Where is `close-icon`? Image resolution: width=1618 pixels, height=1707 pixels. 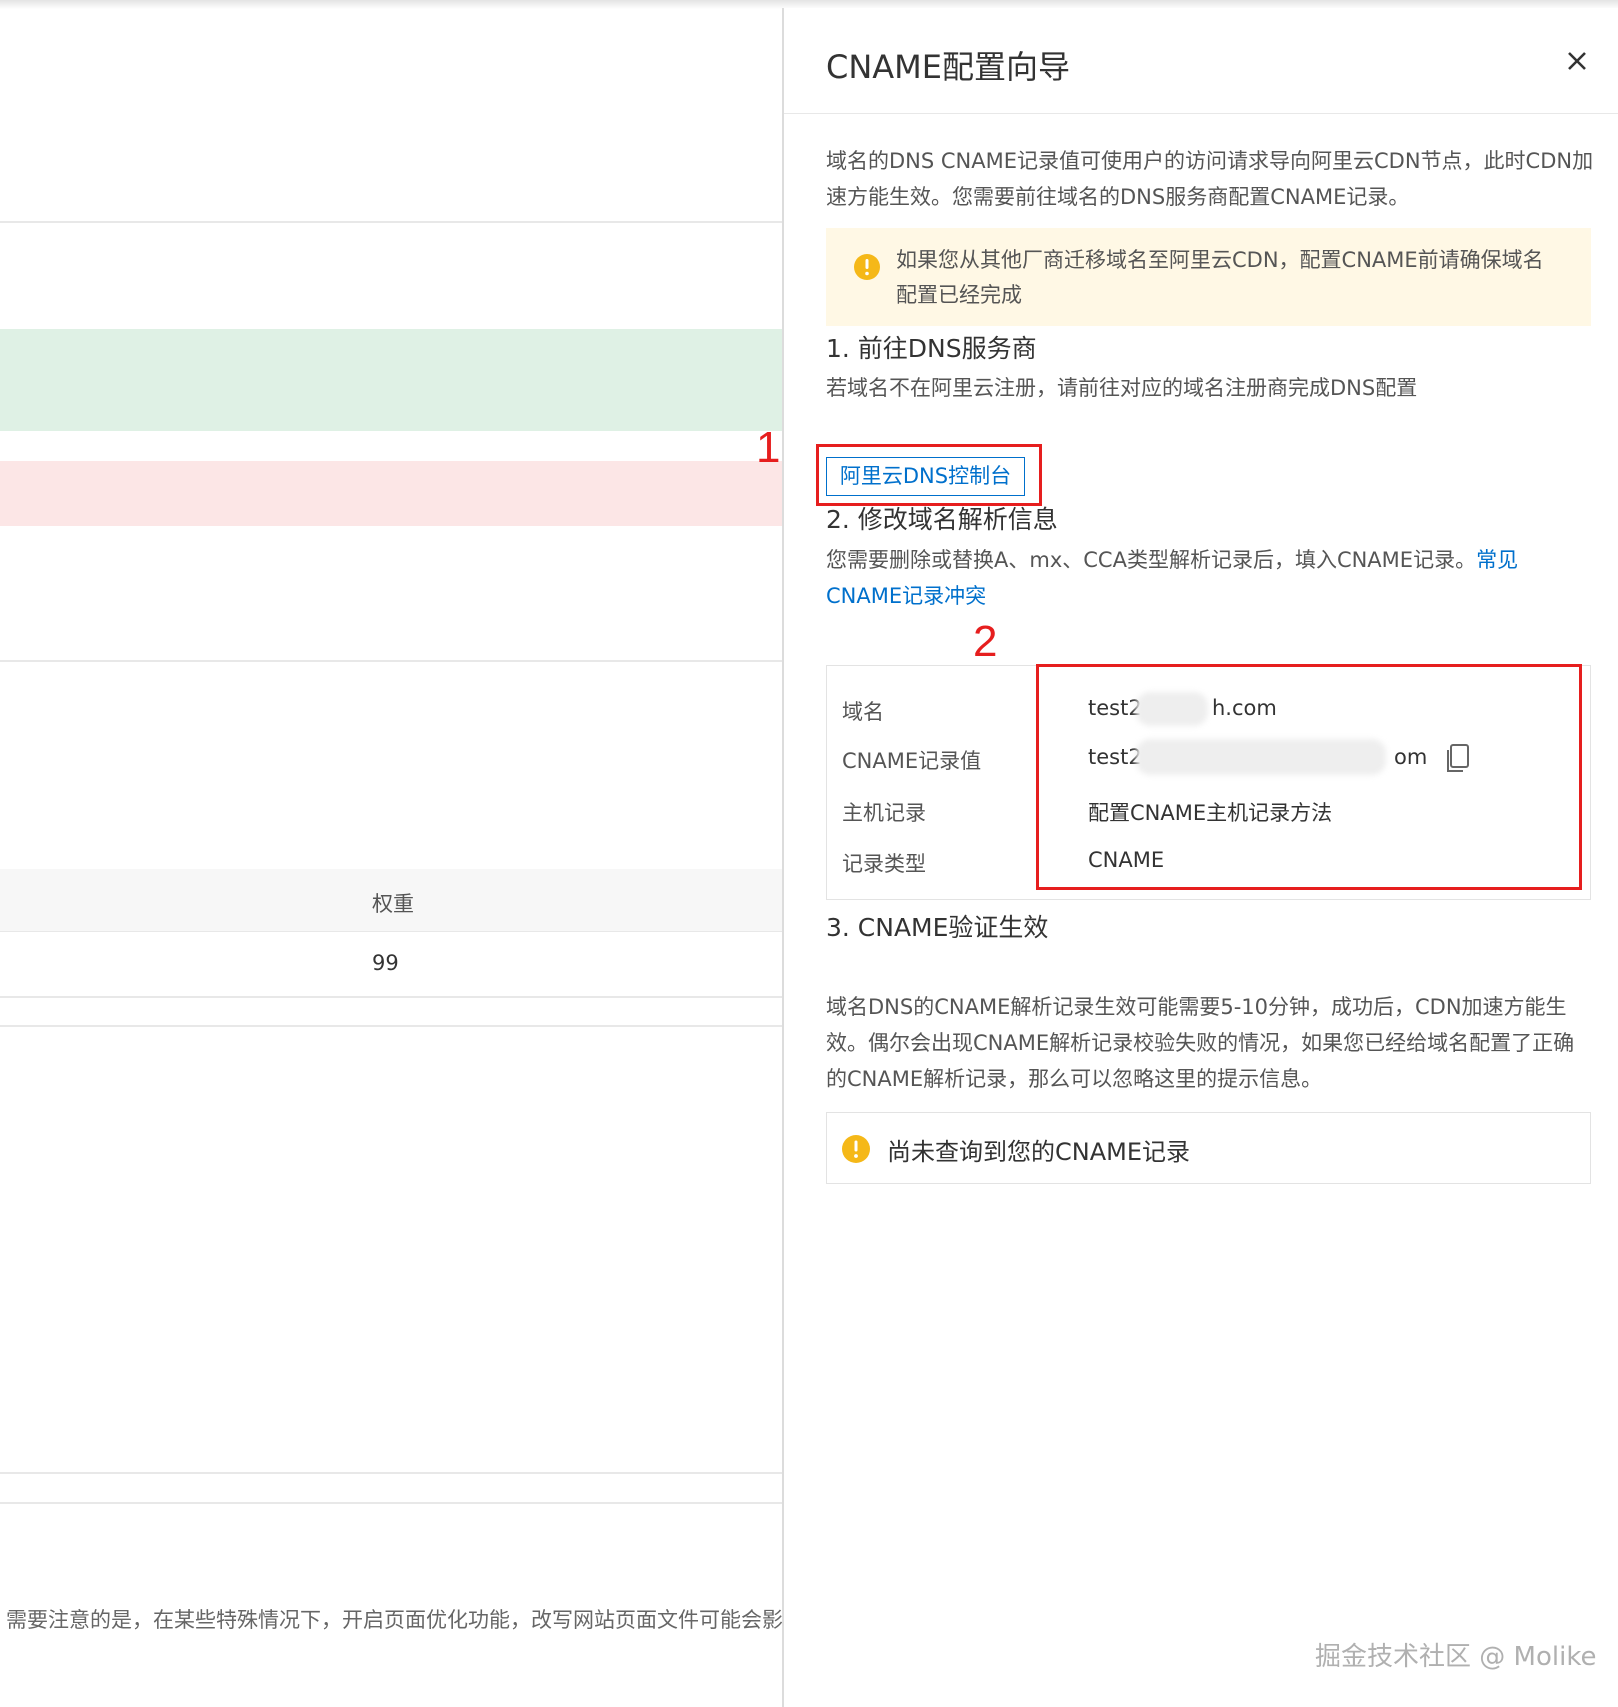
close-icon is located at coordinates (1577, 61).